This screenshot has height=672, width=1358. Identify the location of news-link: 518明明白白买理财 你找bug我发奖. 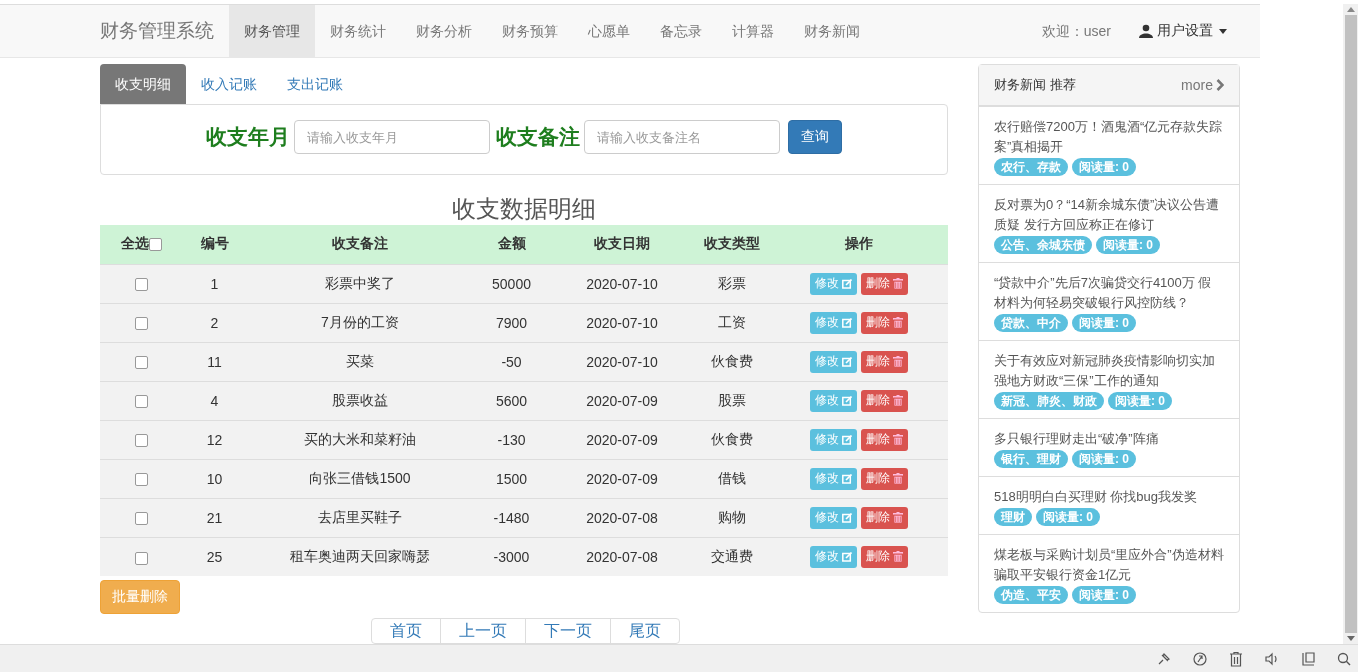
(1109, 497).